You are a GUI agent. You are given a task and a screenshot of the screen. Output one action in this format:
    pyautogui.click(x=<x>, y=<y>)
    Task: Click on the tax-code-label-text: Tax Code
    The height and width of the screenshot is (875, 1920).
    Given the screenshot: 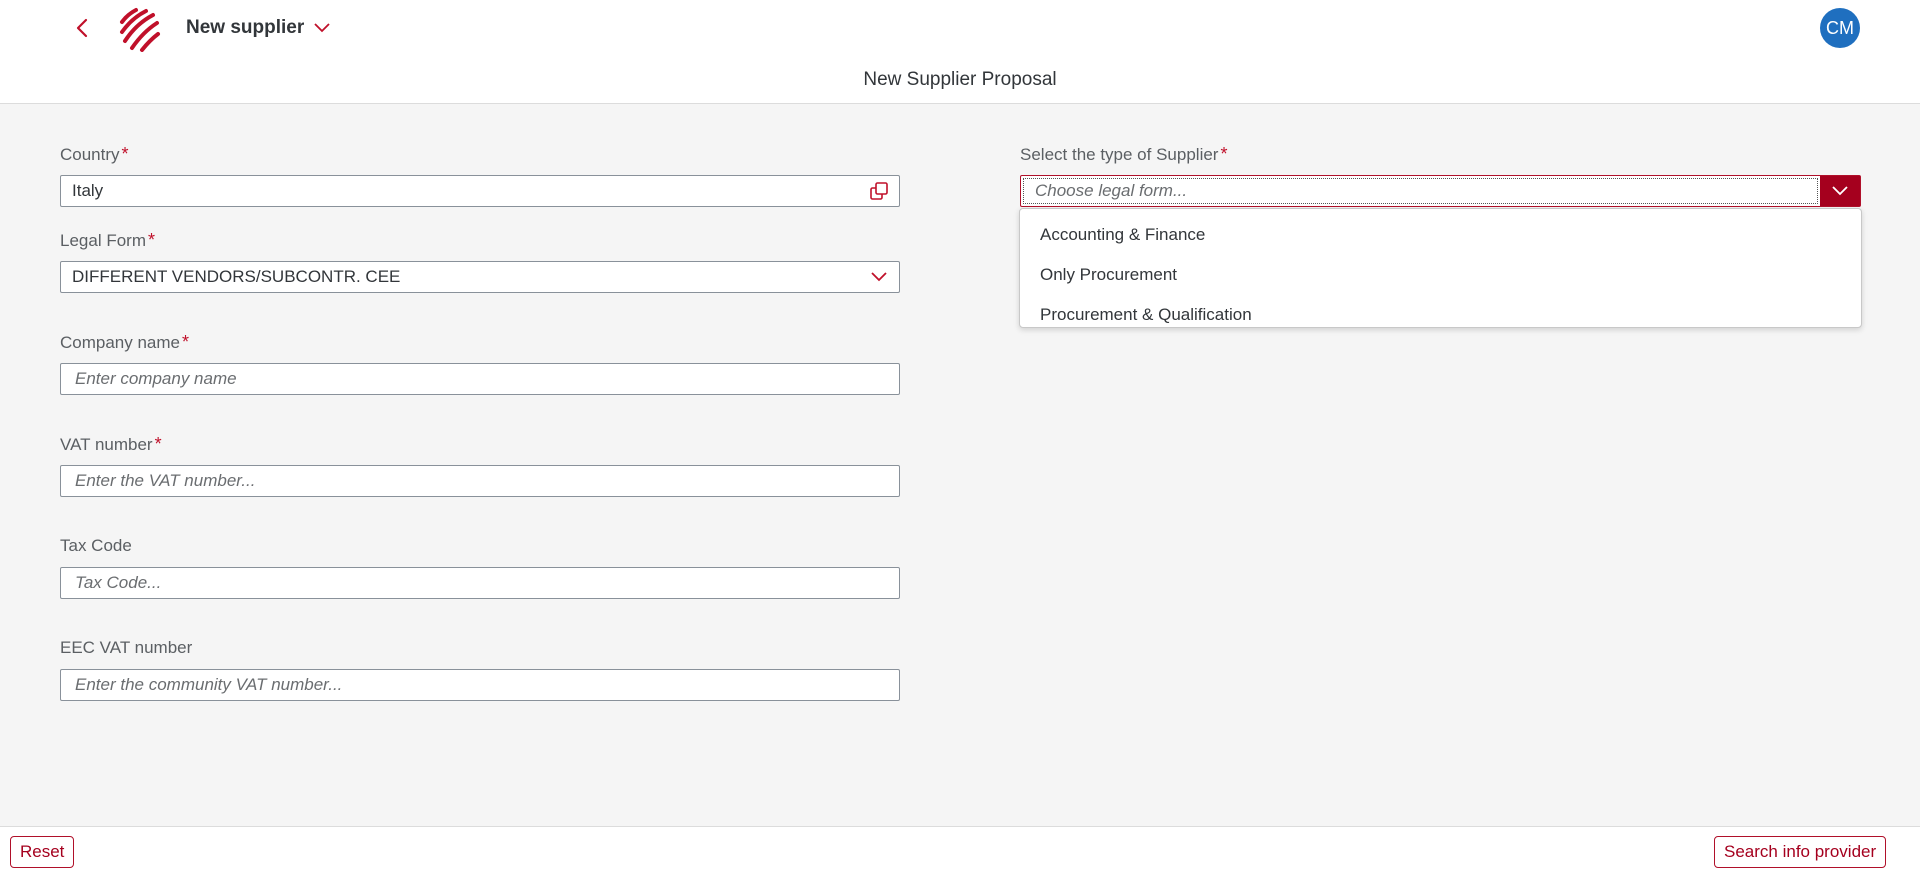 What is the action you would take?
    pyautogui.click(x=96, y=545)
    